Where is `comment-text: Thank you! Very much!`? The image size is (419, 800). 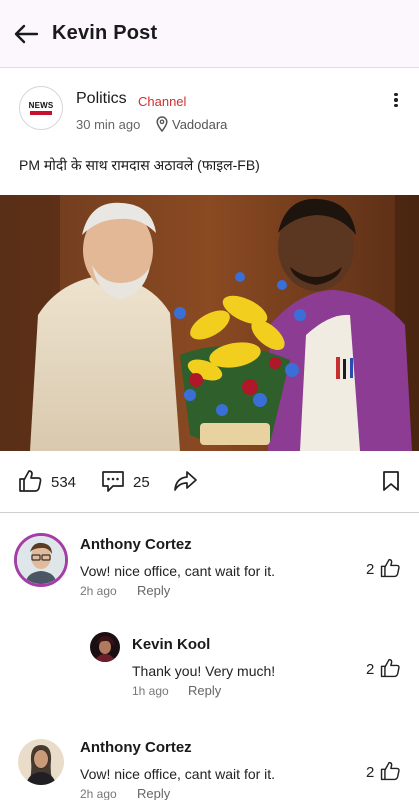
comment-text: Thank you! Very much! is located at coordinates (204, 671).